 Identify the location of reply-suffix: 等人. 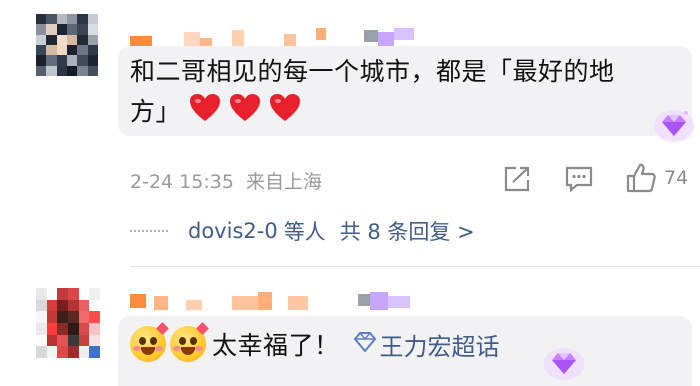
(304, 232).